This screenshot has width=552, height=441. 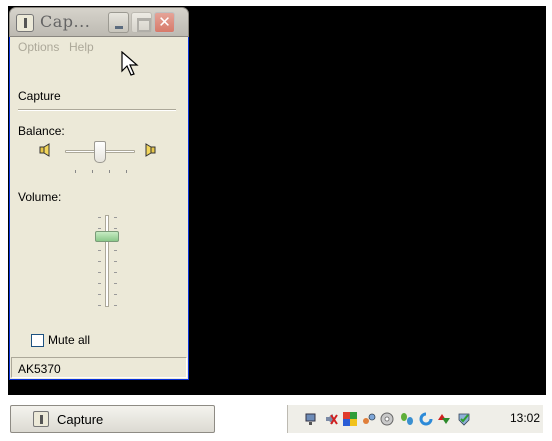 What do you see at coordinates (107, 237) in the screenshot?
I see `volume-slider` at bounding box center [107, 237].